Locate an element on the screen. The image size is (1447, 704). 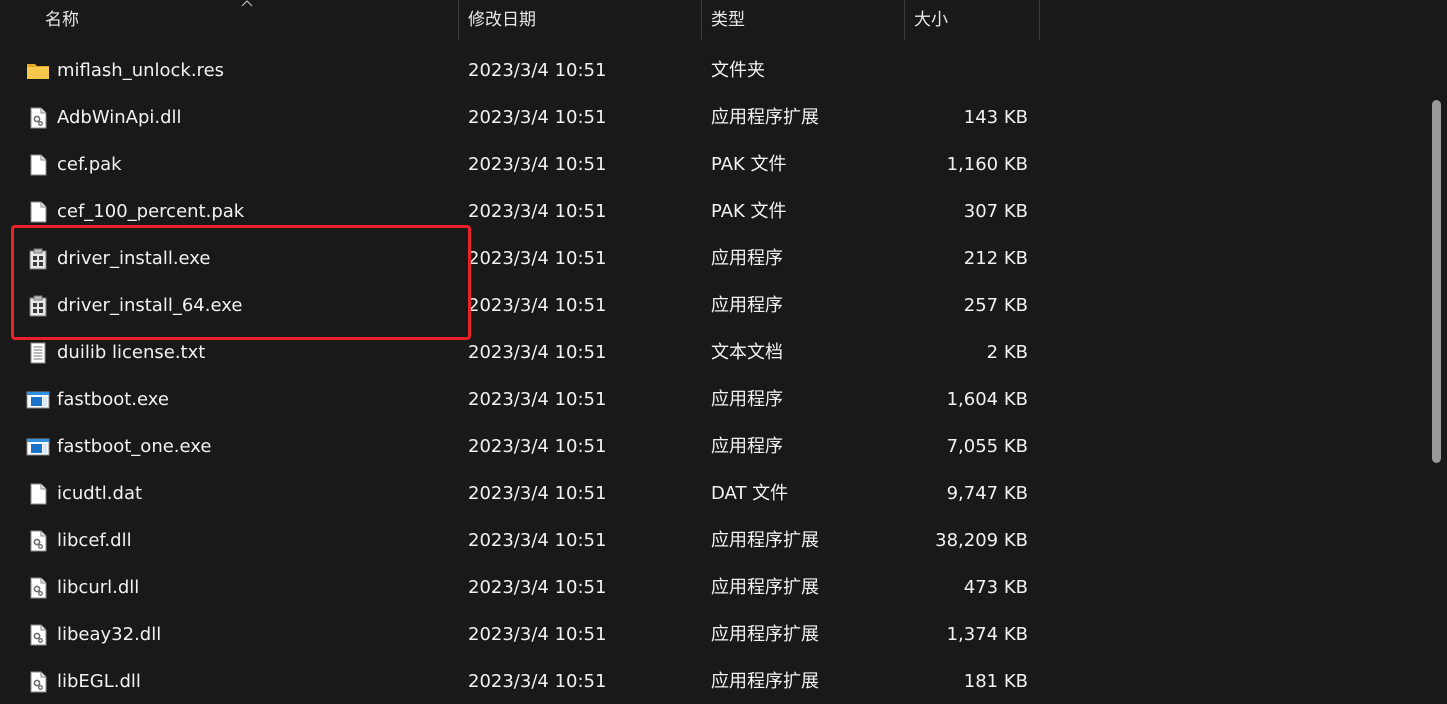
file-name: fastboot.exe is located at coordinates (113, 399).